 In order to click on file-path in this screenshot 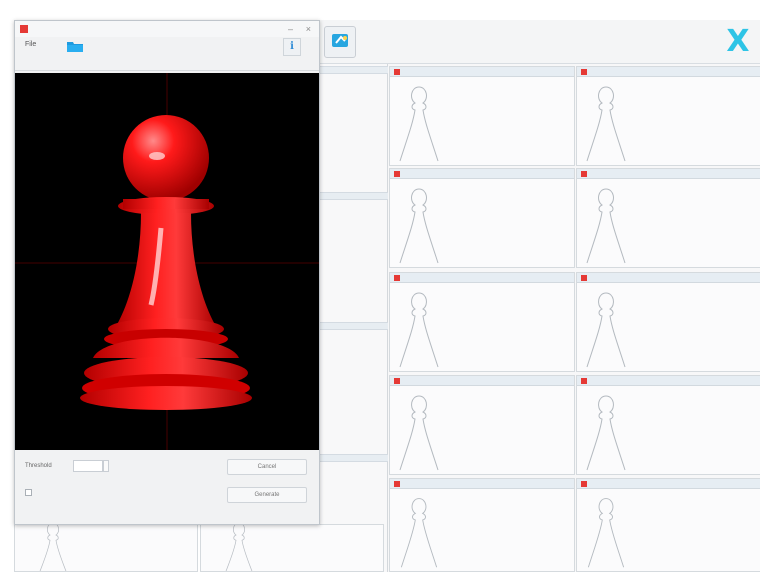, I will do `click(167, 65)`.